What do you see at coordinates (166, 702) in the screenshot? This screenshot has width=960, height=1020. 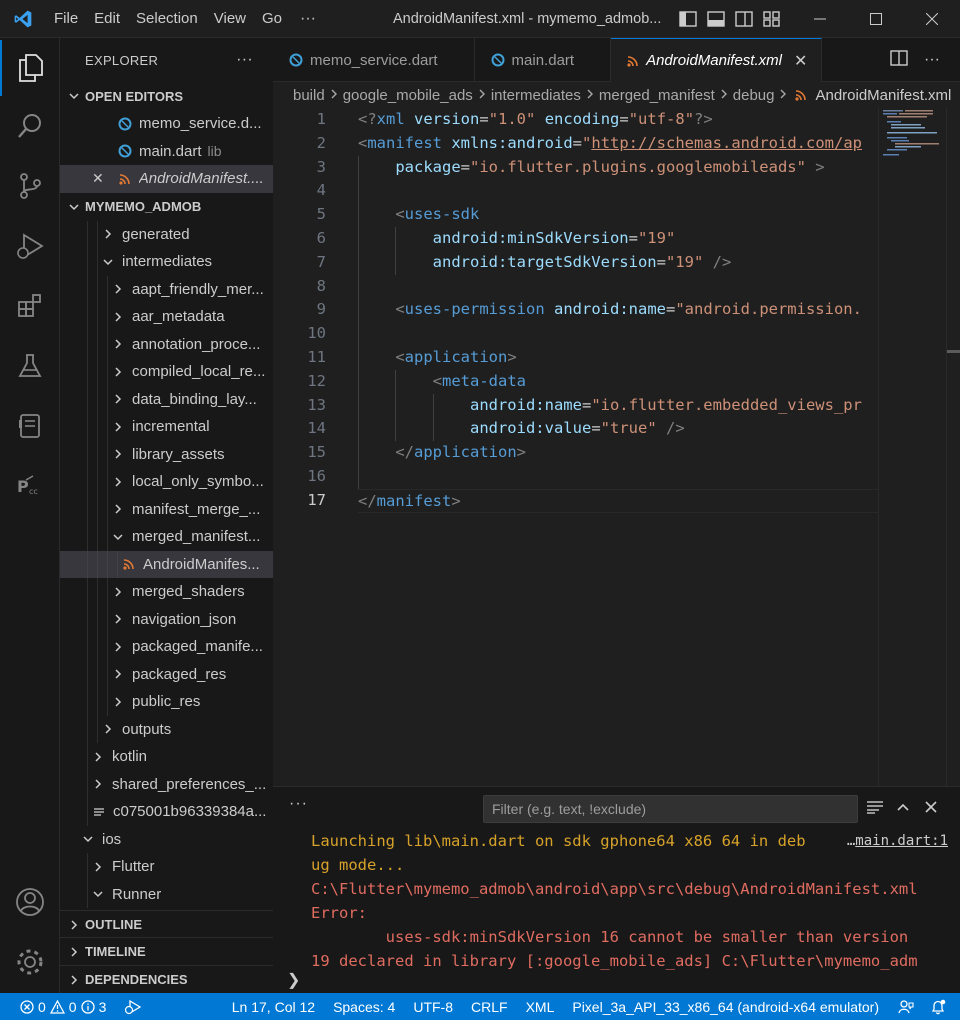 I see `tree-folder-item: public_res` at bounding box center [166, 702].